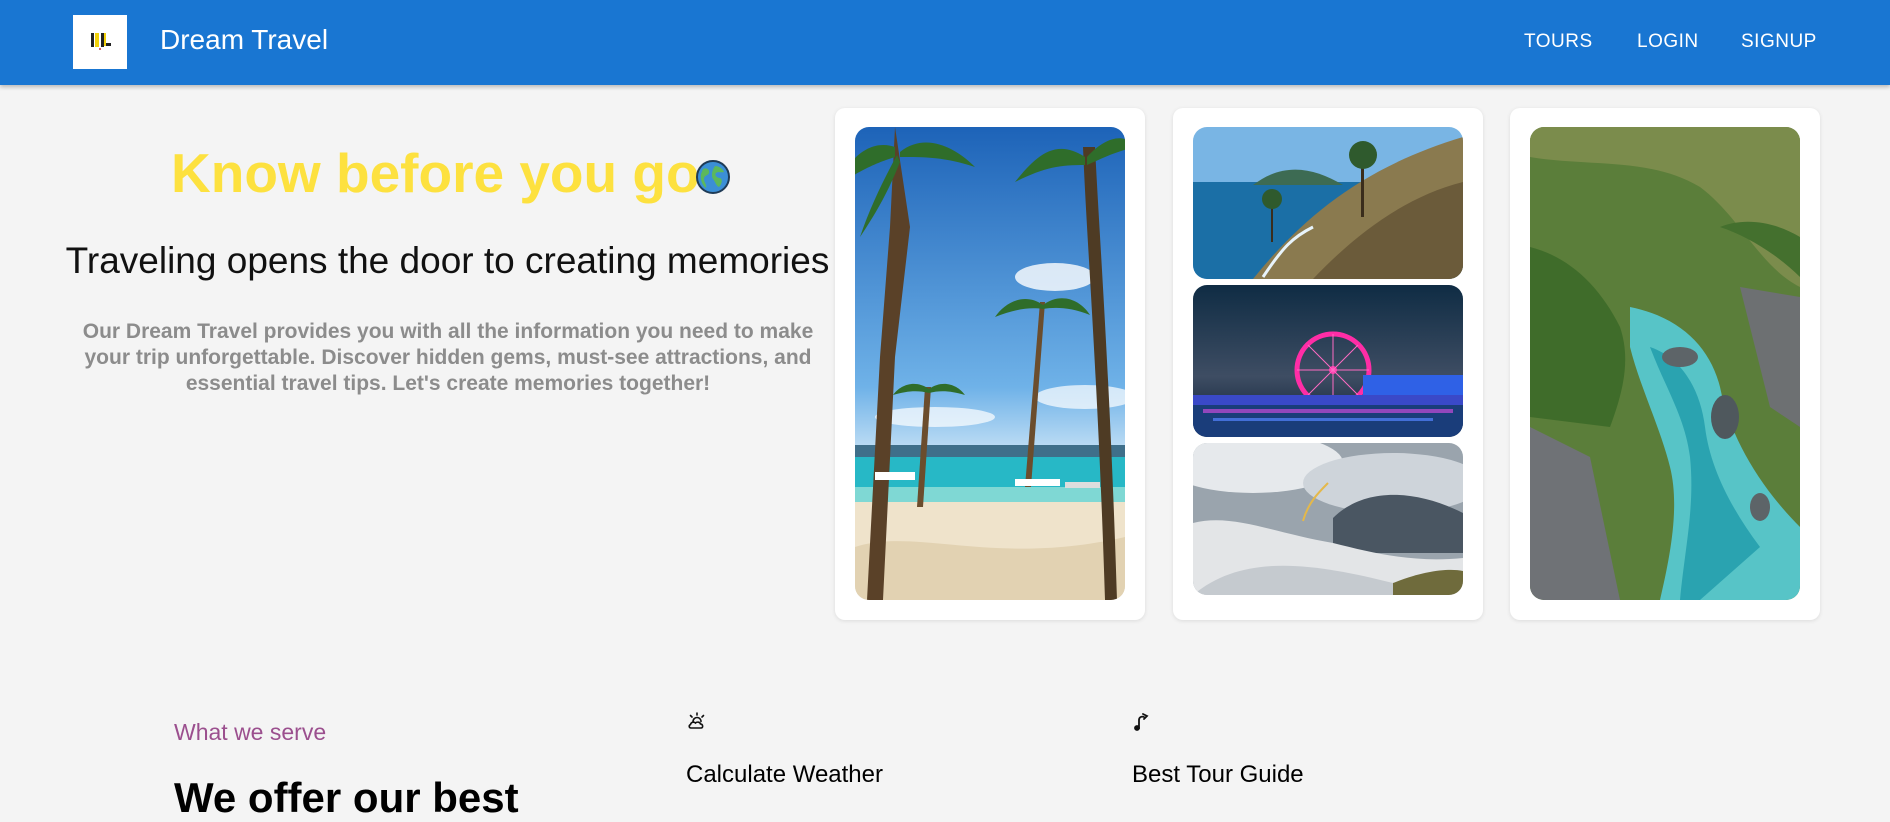 This screenshot has height=822, width=1890. I want to click on services-eyebrow: What we serve, so click(250, 732).